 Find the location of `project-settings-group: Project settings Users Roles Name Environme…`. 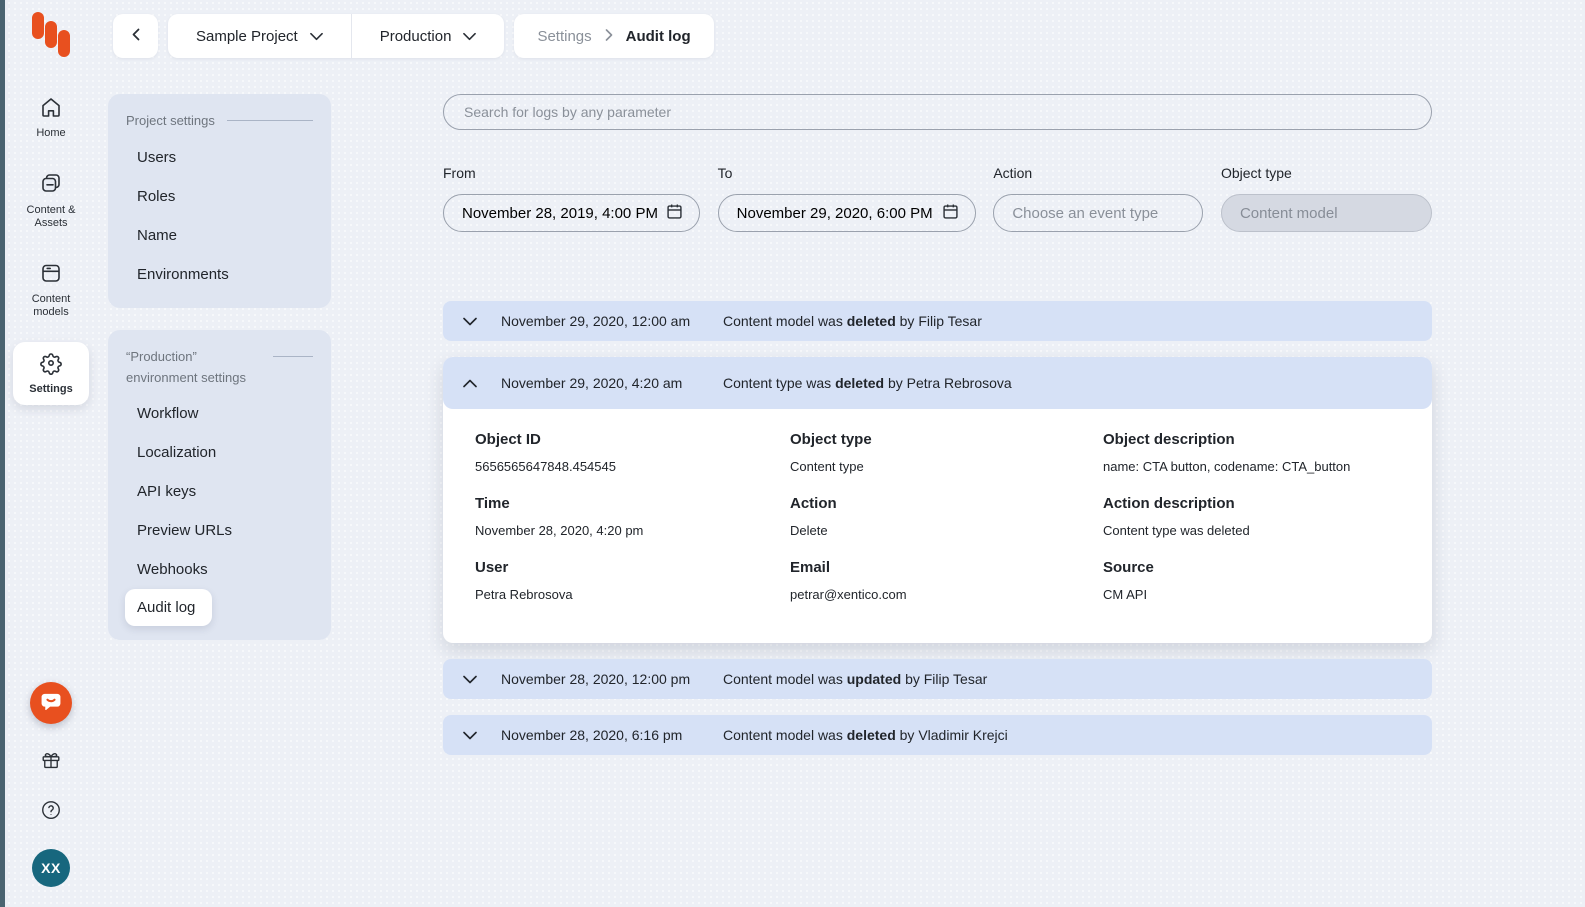

project-settings-group: Project settings Users Roles Name Environme… is located at coordinates (219, 201).